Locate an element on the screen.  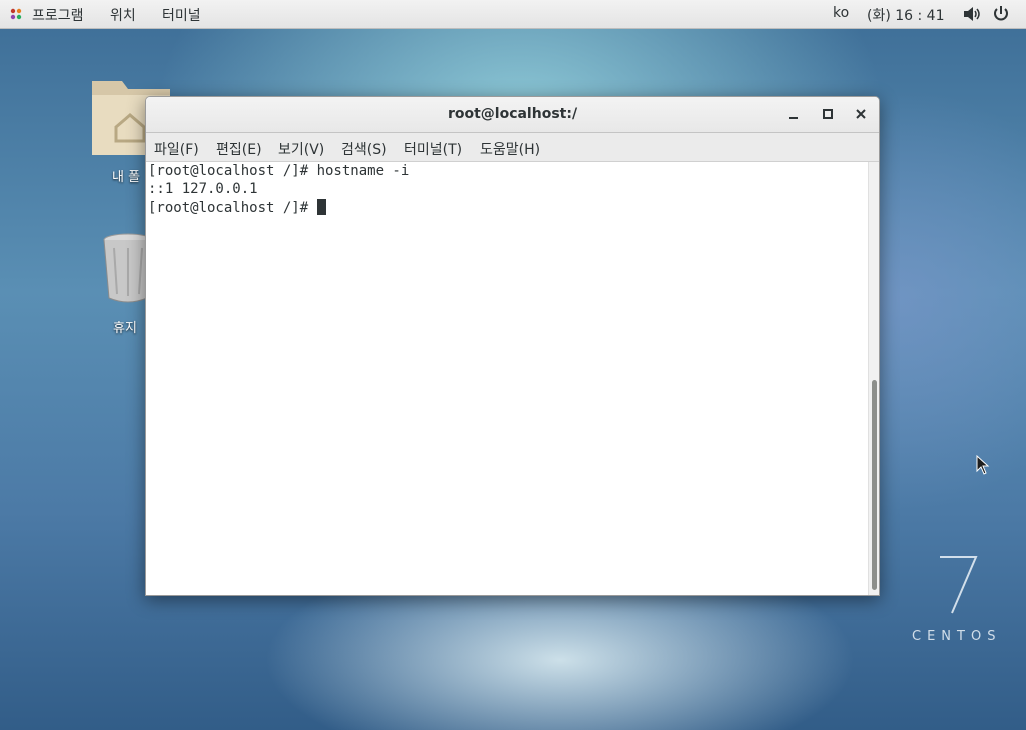
terminal-scrollbar is located at coordinates (873, 378).